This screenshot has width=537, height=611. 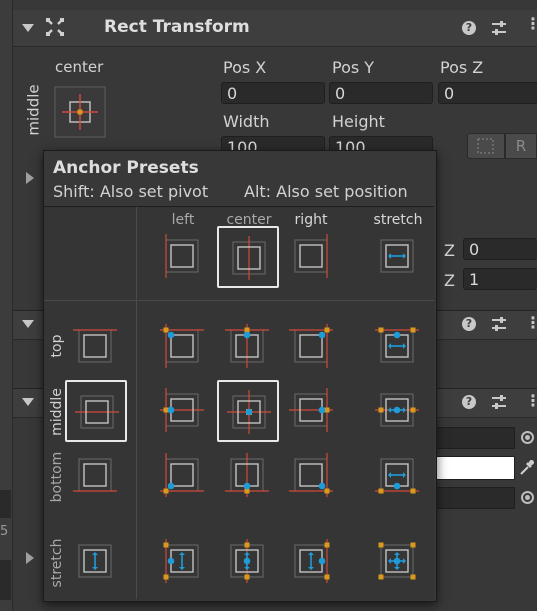 What do you see at coordinates (312, 411) in the screenshot?
I see `anchor-preset-right-middle` at bounding box center [312, 411].